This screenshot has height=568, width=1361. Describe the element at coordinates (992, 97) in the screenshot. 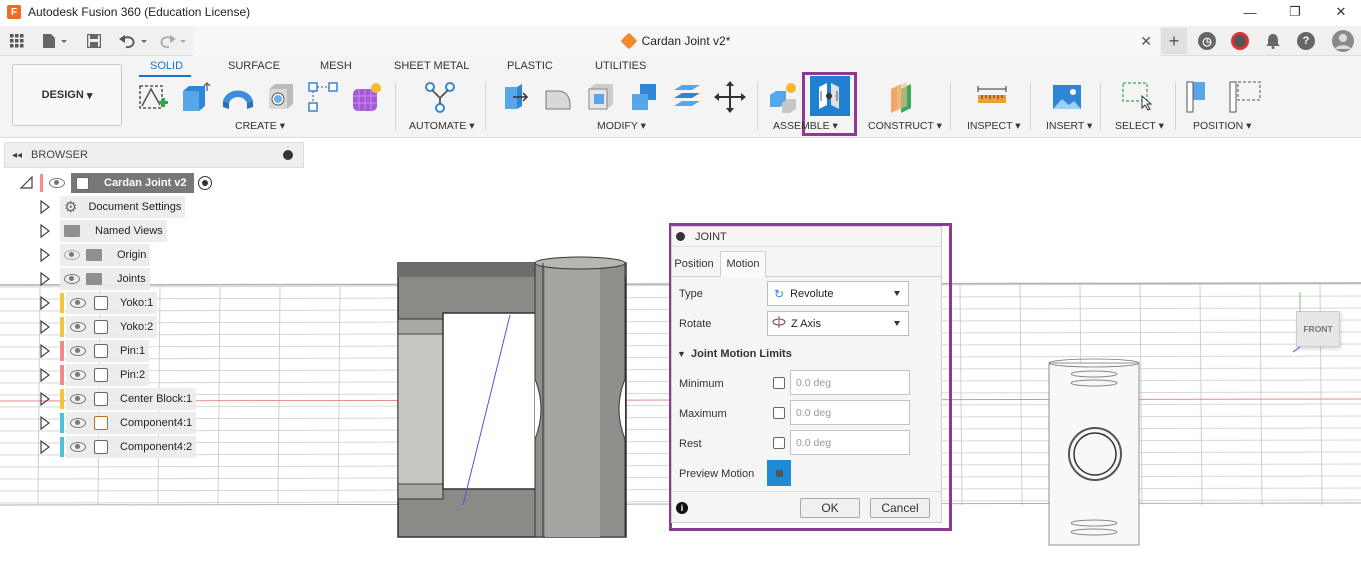

I see `measure-icon` at that location.